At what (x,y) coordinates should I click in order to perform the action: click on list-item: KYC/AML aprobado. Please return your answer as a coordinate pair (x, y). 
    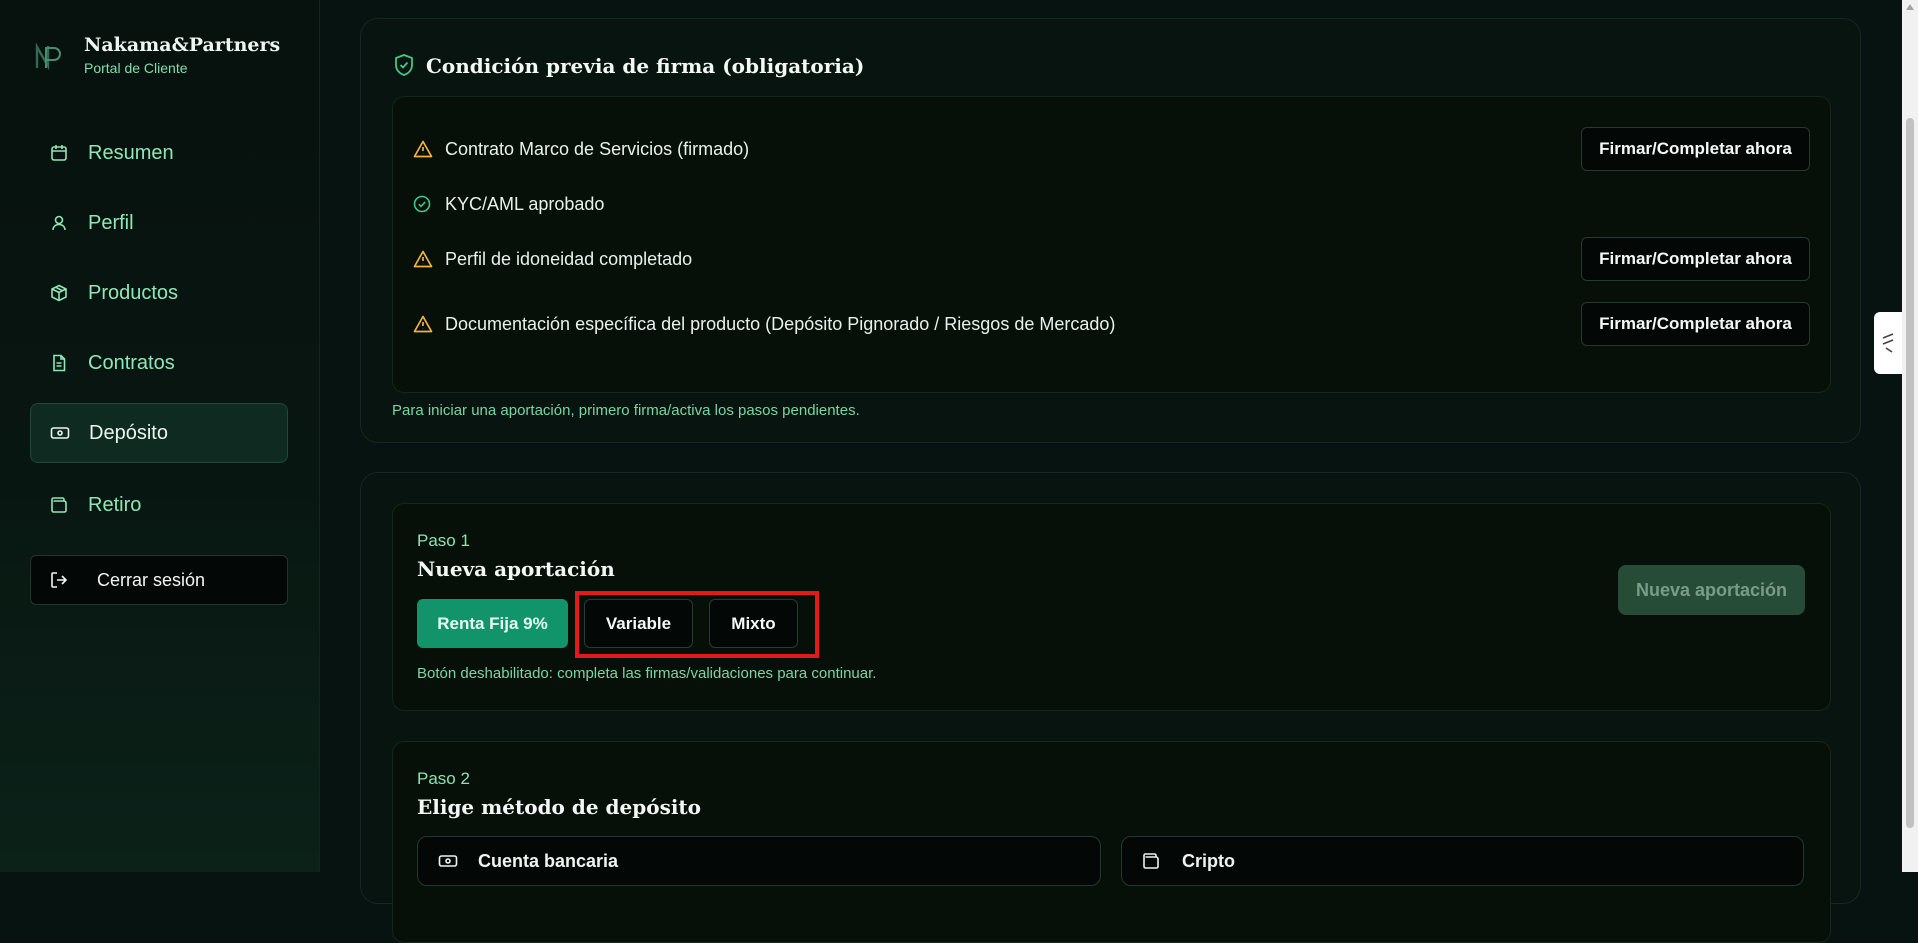
    Looking at the image, I should click on (1111, 204).